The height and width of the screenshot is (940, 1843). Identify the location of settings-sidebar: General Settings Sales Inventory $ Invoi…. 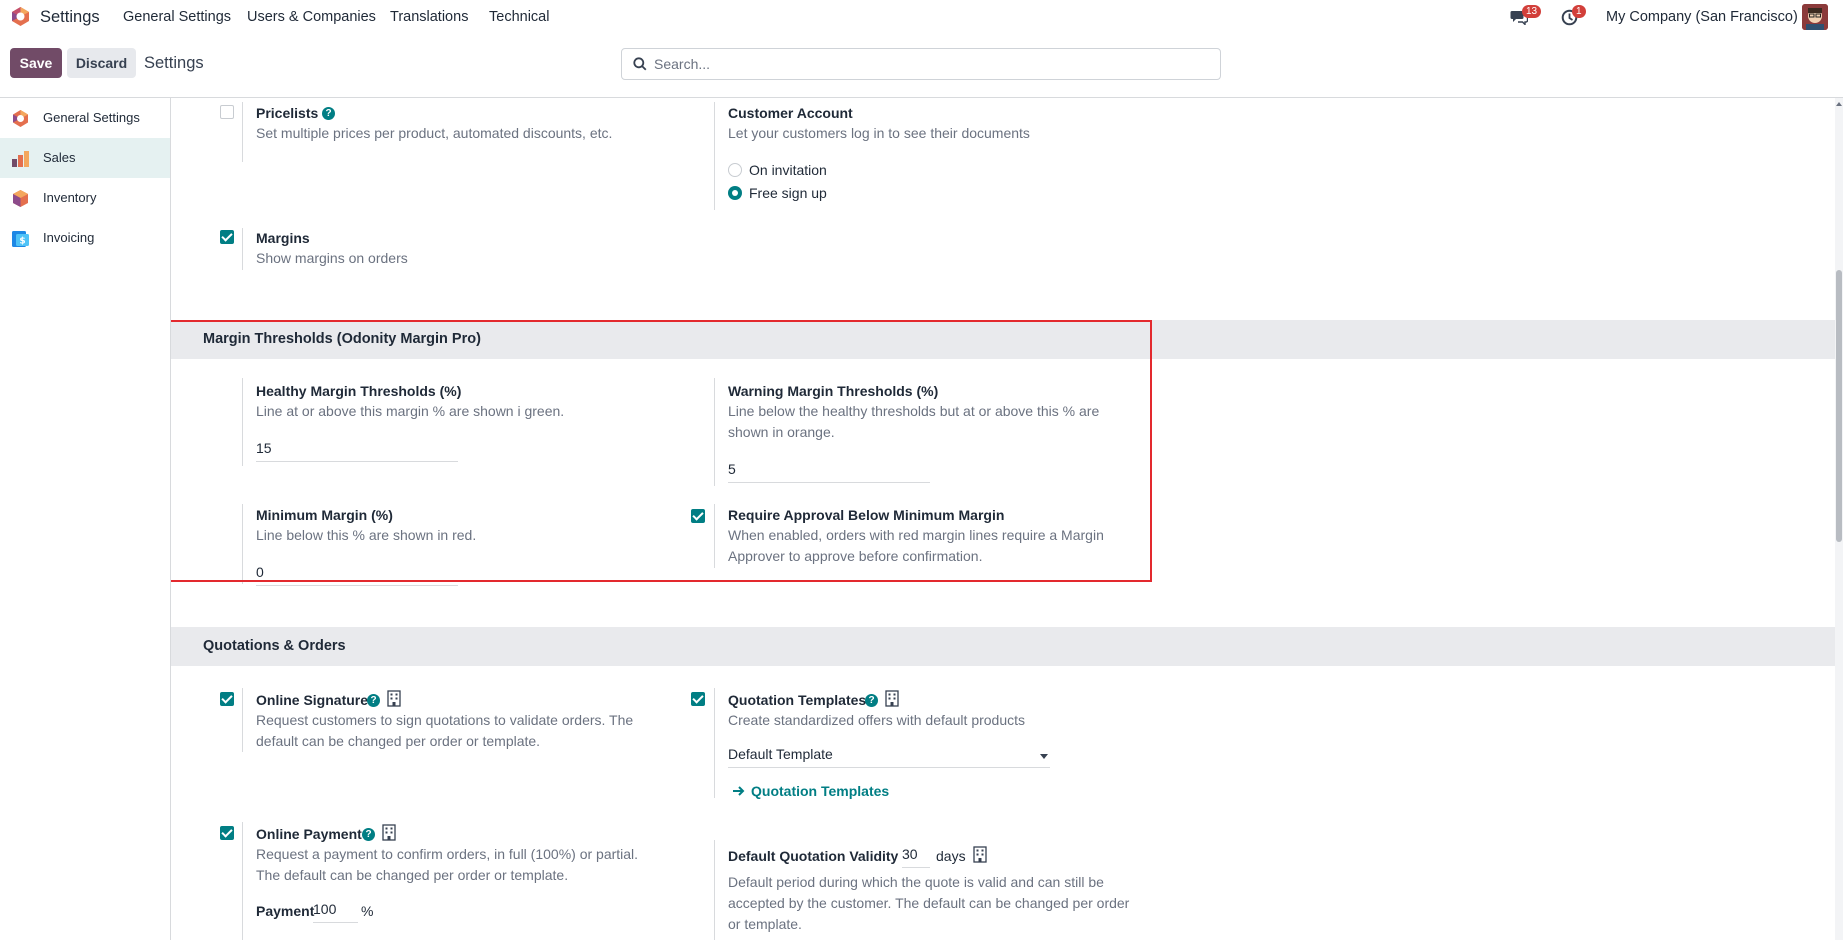
(85, 519).